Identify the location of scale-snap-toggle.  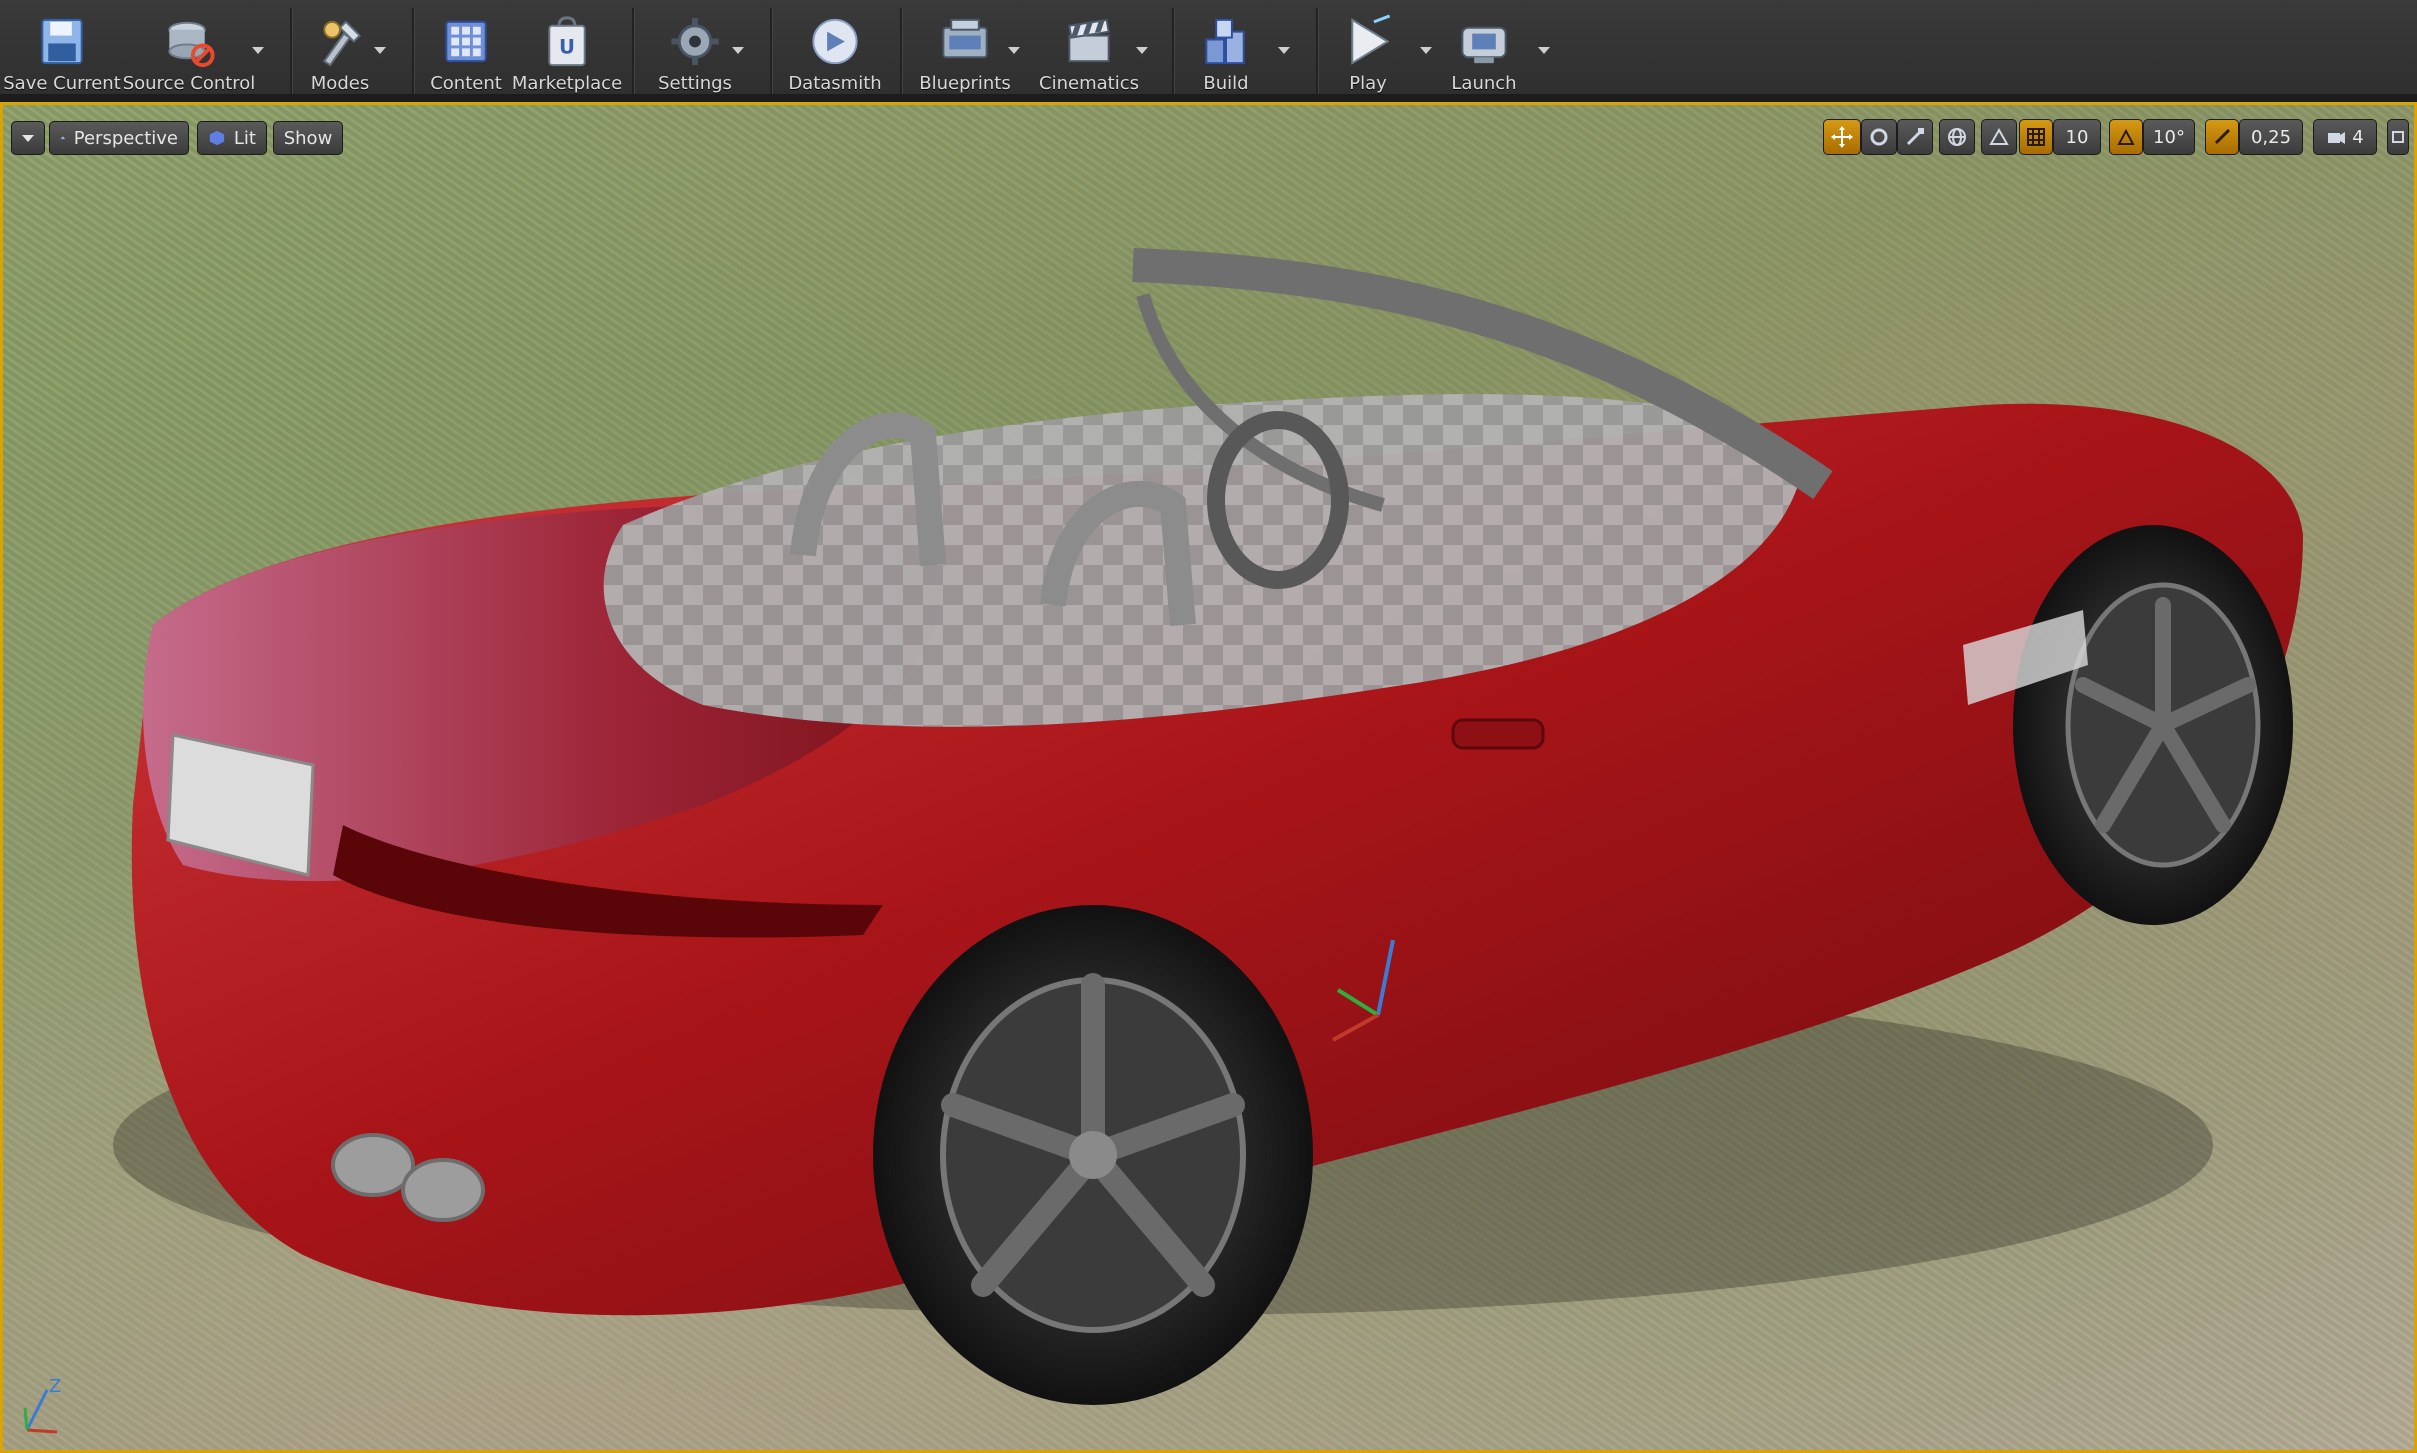
(2222, 137).